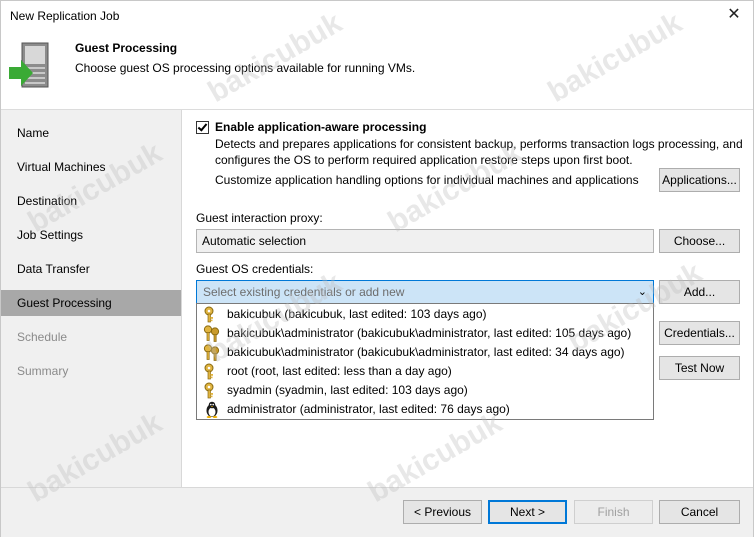  I want to click on test-now-button: Test Now, so click(699, 368).